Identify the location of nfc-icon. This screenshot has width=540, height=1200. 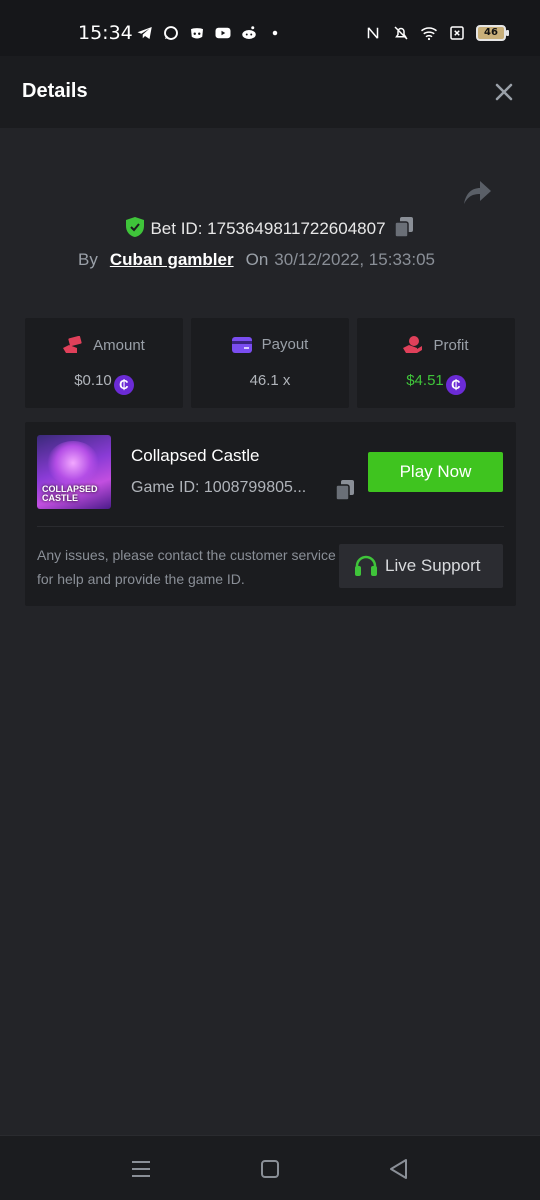
(373, 33).